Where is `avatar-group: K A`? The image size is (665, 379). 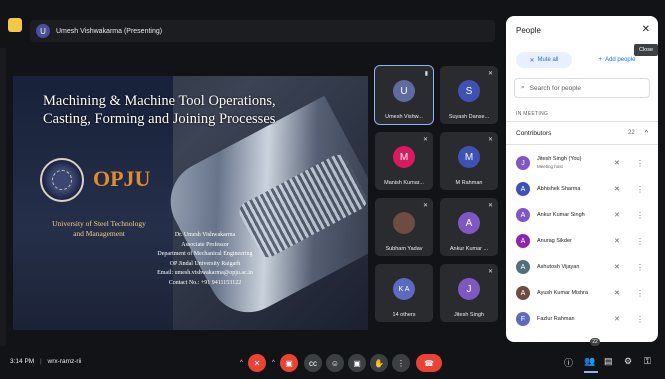 avatar-group: K A is located at coordinates (404, 289).